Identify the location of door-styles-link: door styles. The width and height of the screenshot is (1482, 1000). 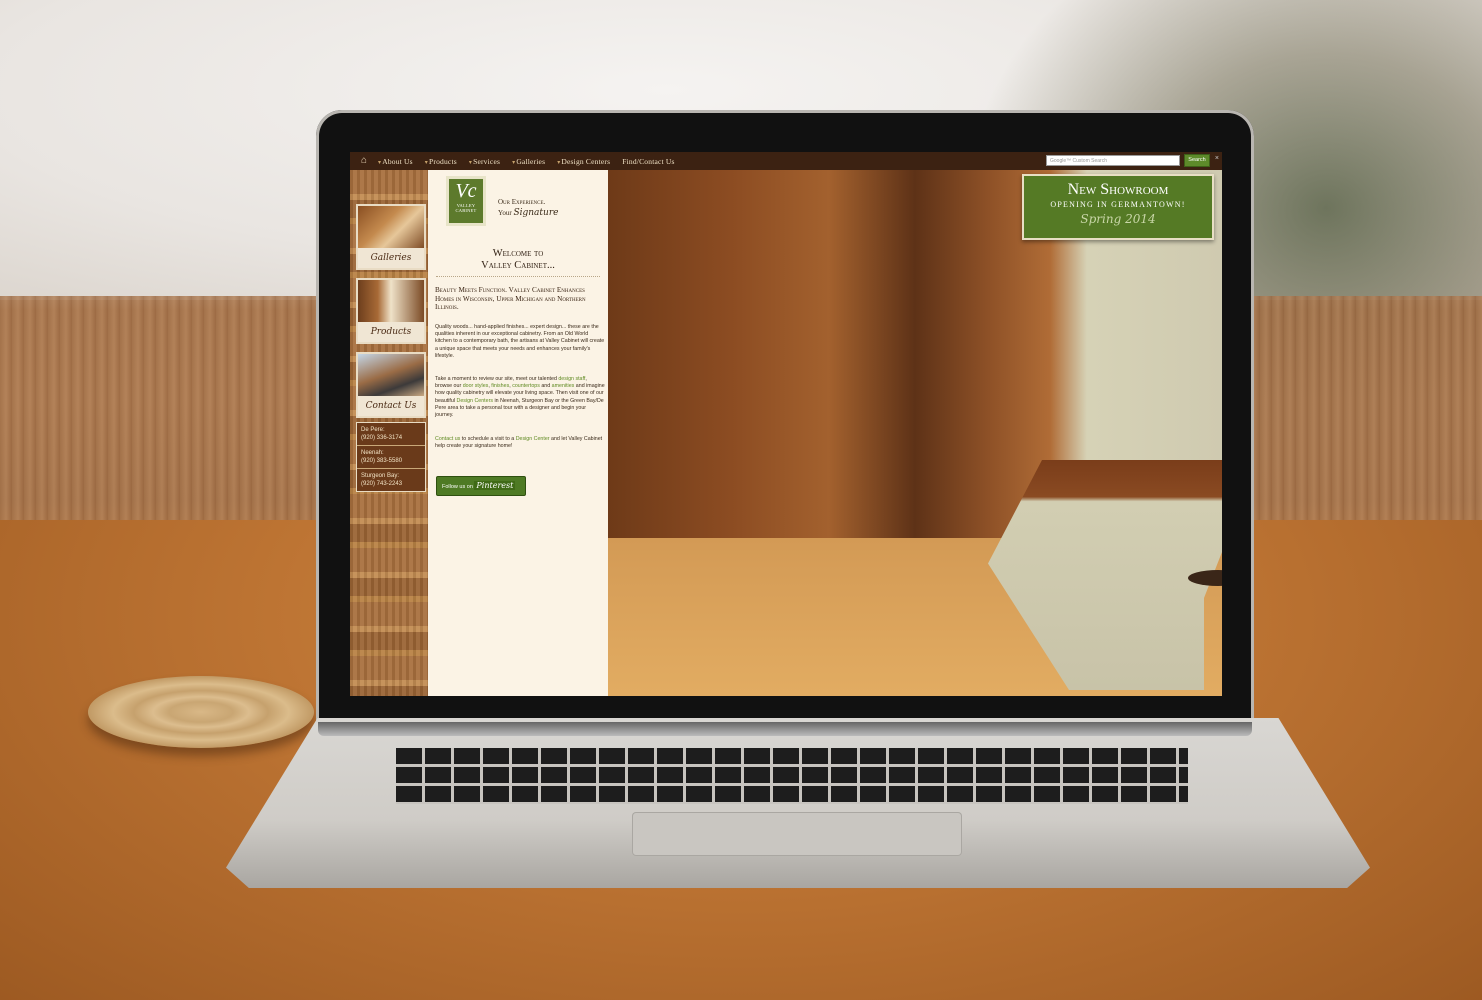
(476, 386).